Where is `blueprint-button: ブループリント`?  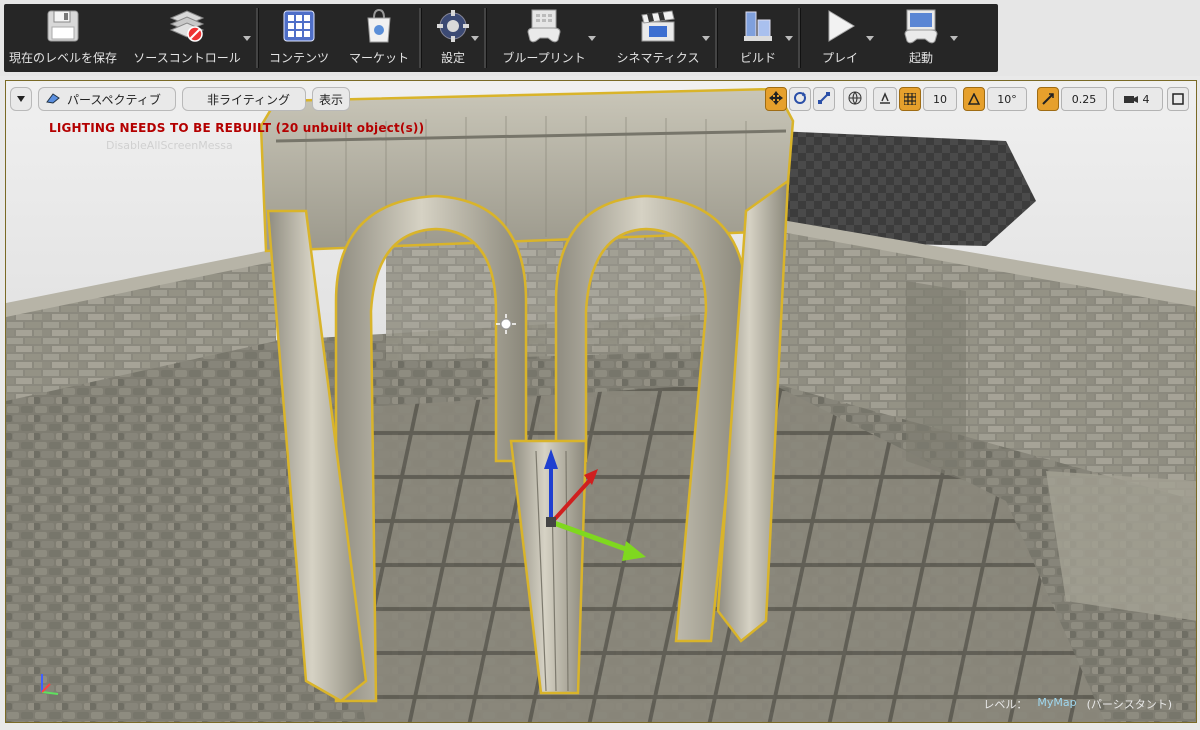
blueprint-button: ブループリント is located at coordinates (544, 38).